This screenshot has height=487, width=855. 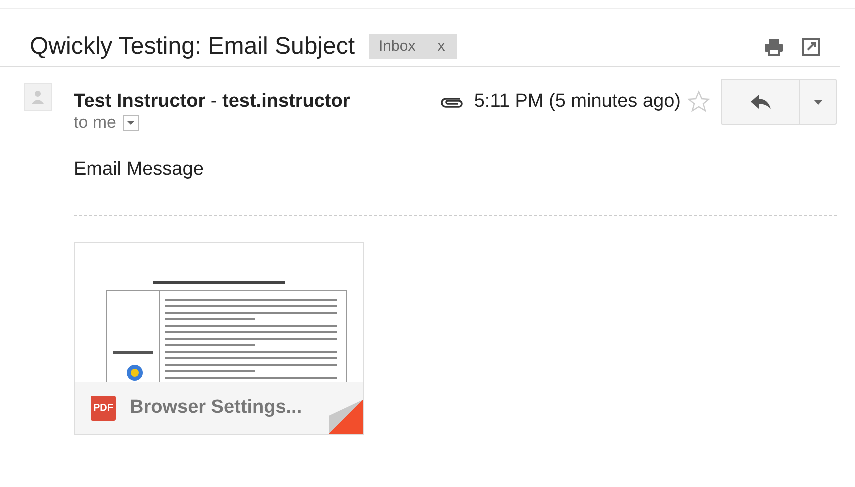 What do you see at coordinates (103, 408) in the screenshot?
I see `pdf-icon: PDF` at bounding box center [103, 408].